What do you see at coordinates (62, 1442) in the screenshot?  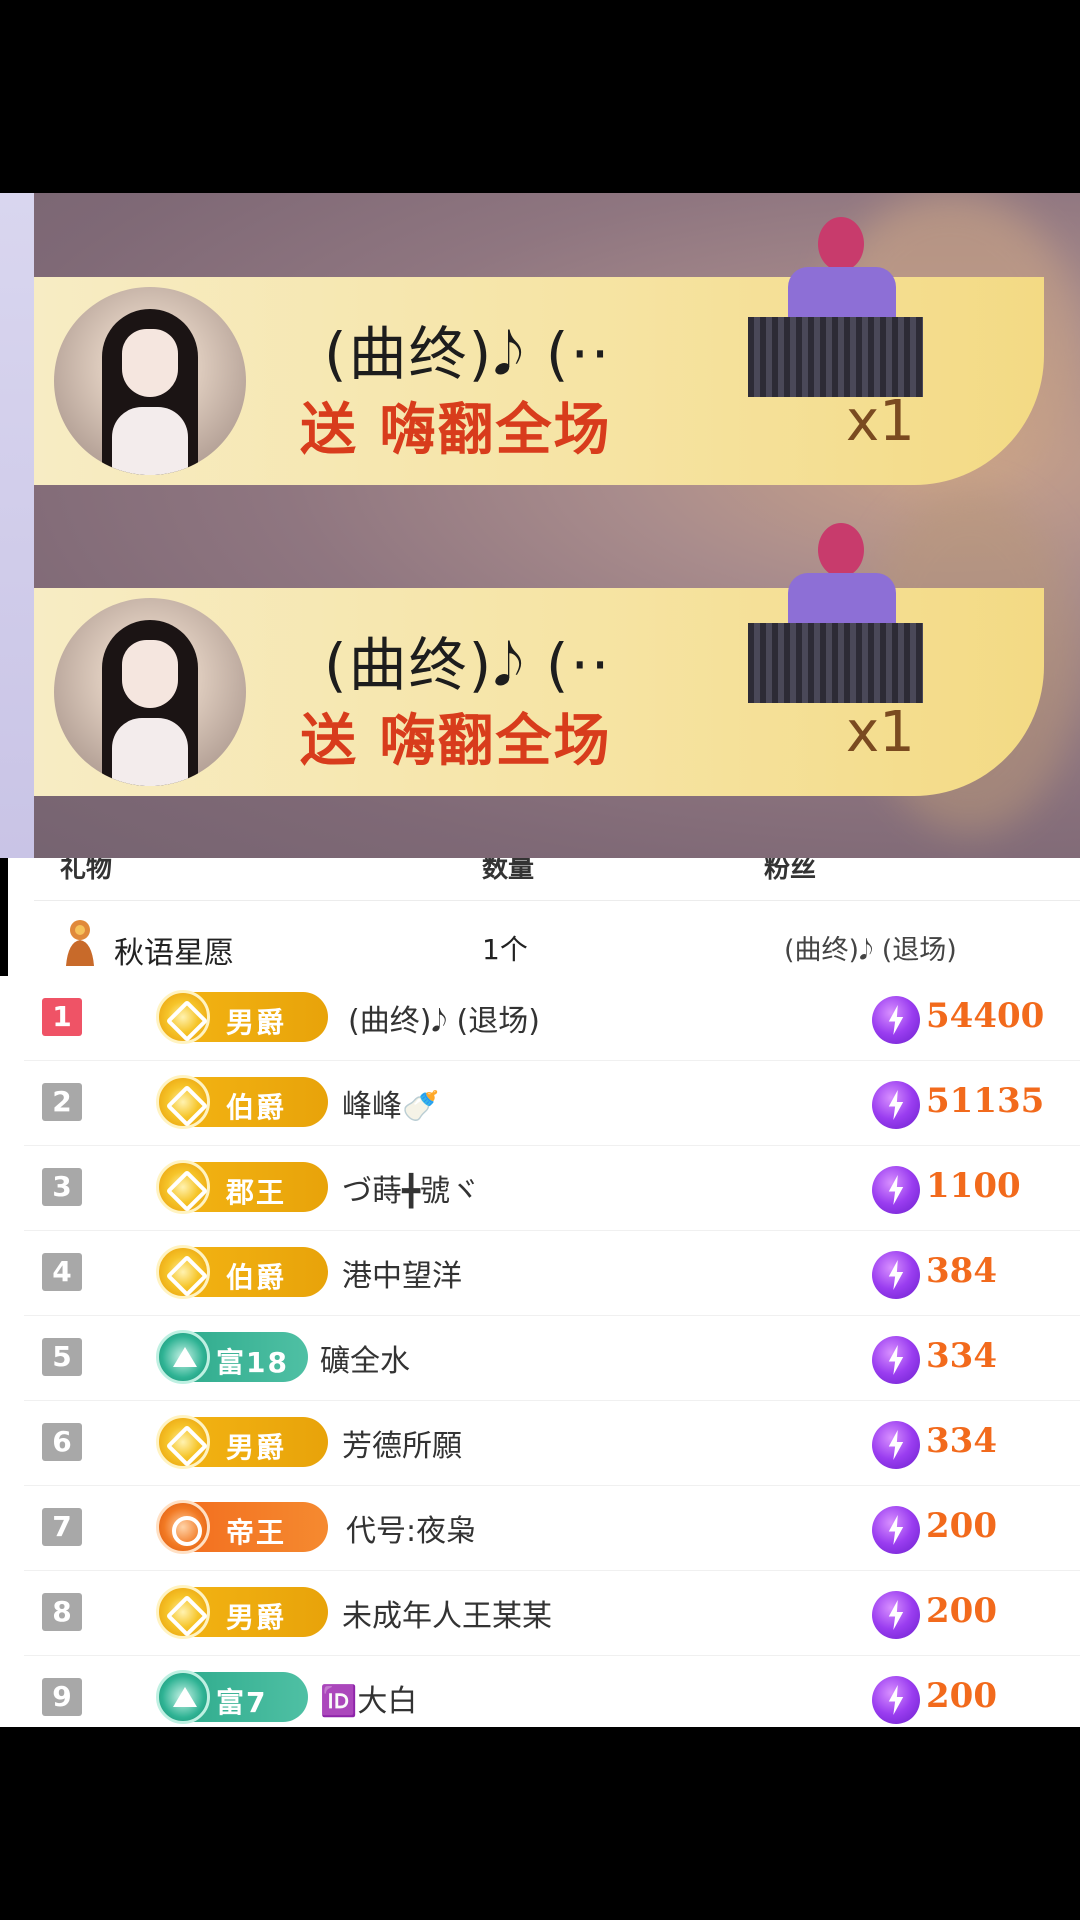 I see `rank-number: 6` at bounding box center [62, 1442].